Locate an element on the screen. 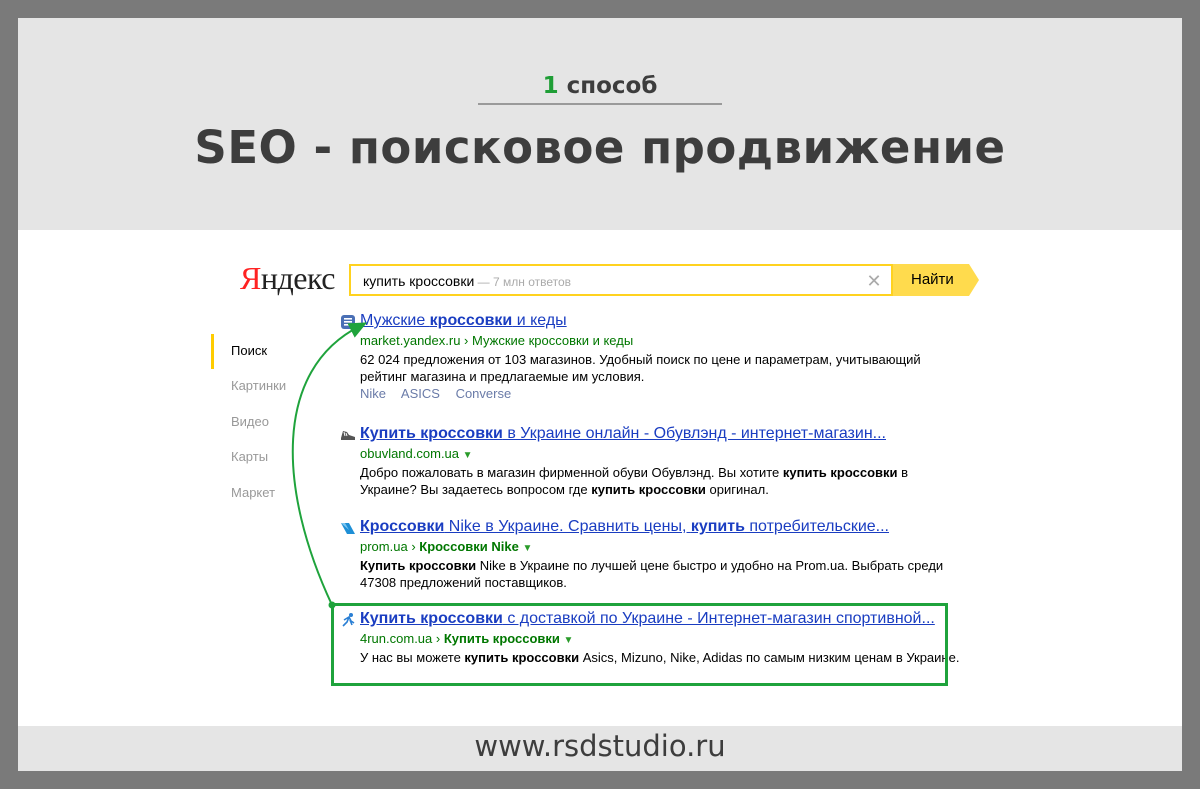 The height and width of the screenshot is (789, 1200). subtitle: 1 способ is located at coordinates (600, 86).